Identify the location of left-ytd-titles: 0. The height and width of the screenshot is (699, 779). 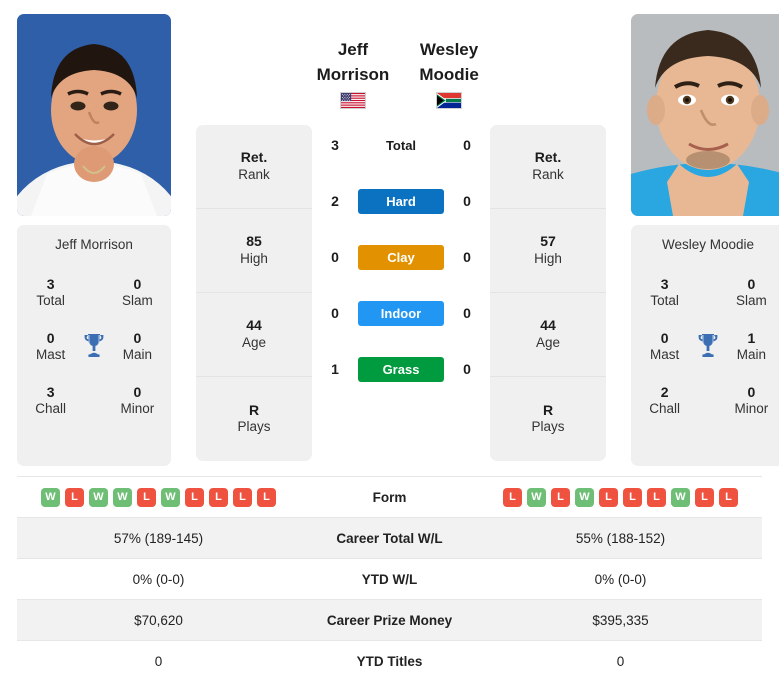
(158, 661).